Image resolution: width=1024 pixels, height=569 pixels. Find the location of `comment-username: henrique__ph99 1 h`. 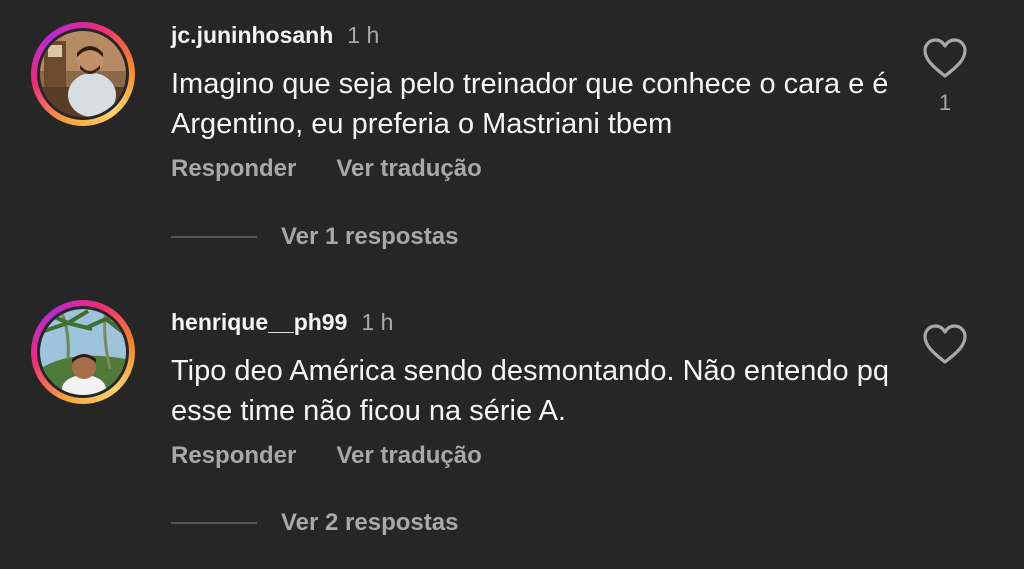

comment-username: henrique__ph99 1 h is located at coordinates (282, 322).